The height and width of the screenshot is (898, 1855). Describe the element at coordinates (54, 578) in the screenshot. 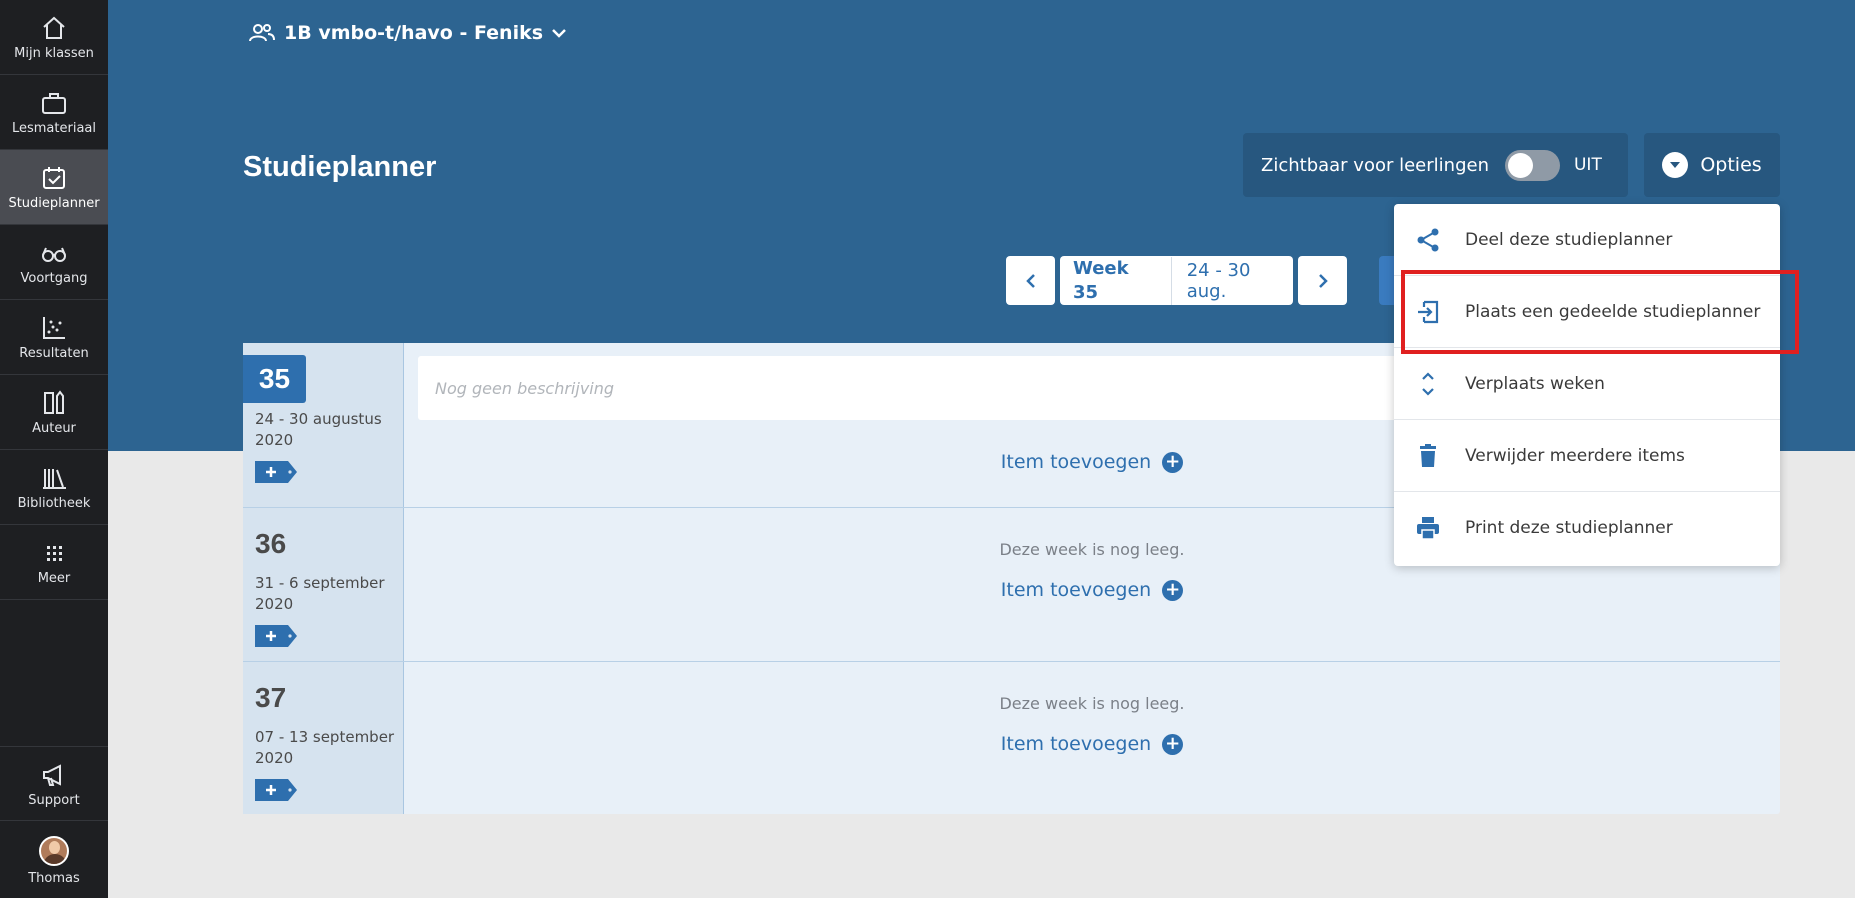

I see `sidebar-item-label: Meer` at that location.